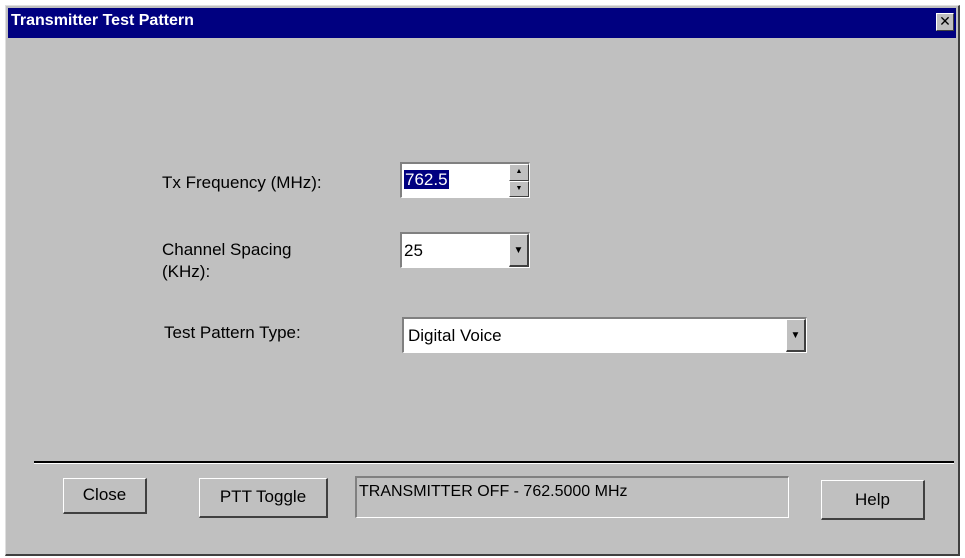 This screenshot has width=965, height=558. I want to click on channel-spacing-value: 25, so click(413, 250).